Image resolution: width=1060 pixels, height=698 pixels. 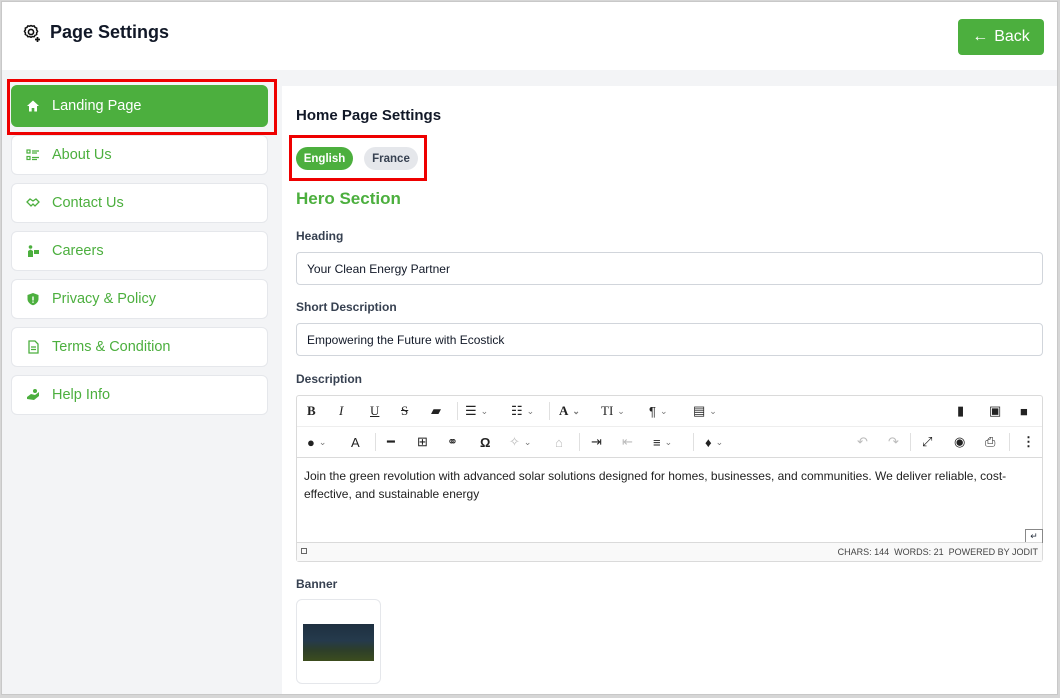 What do you see at coordinates (33, 155) in the screenshot?
I see `list-icon` at bounding box center [33, 155].